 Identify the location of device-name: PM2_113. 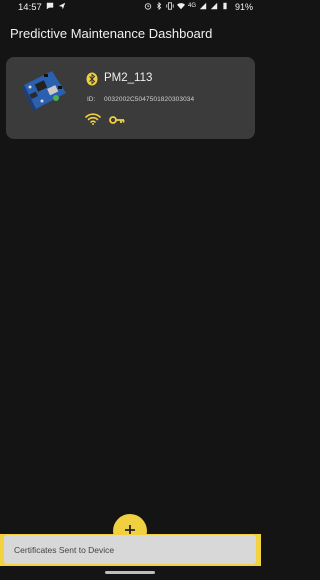
(128, 78).